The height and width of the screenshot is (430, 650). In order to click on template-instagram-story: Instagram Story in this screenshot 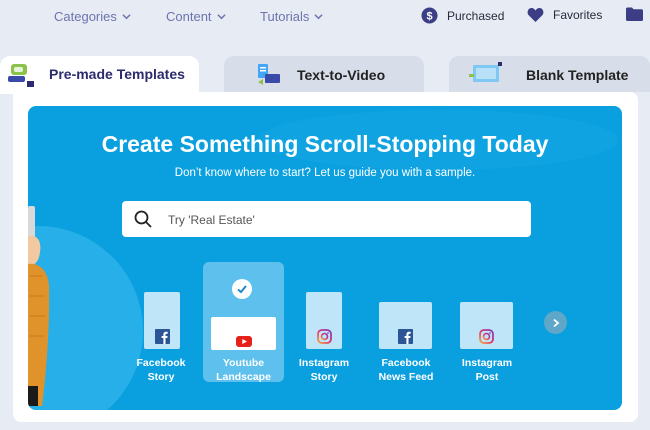, I will do `click(324, 338)`.